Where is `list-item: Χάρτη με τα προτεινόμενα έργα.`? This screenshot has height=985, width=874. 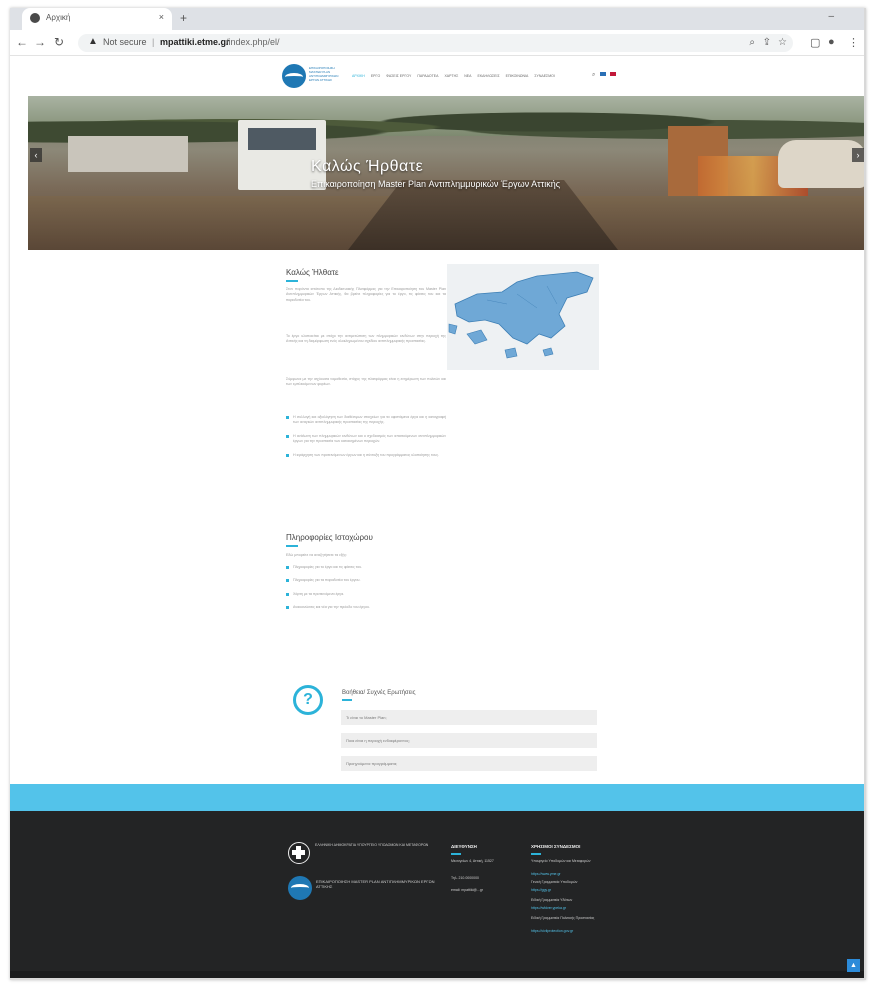
list-item: Χάρτη με τα προτεινόμενα έργα. is located at coordinates (366, 594).